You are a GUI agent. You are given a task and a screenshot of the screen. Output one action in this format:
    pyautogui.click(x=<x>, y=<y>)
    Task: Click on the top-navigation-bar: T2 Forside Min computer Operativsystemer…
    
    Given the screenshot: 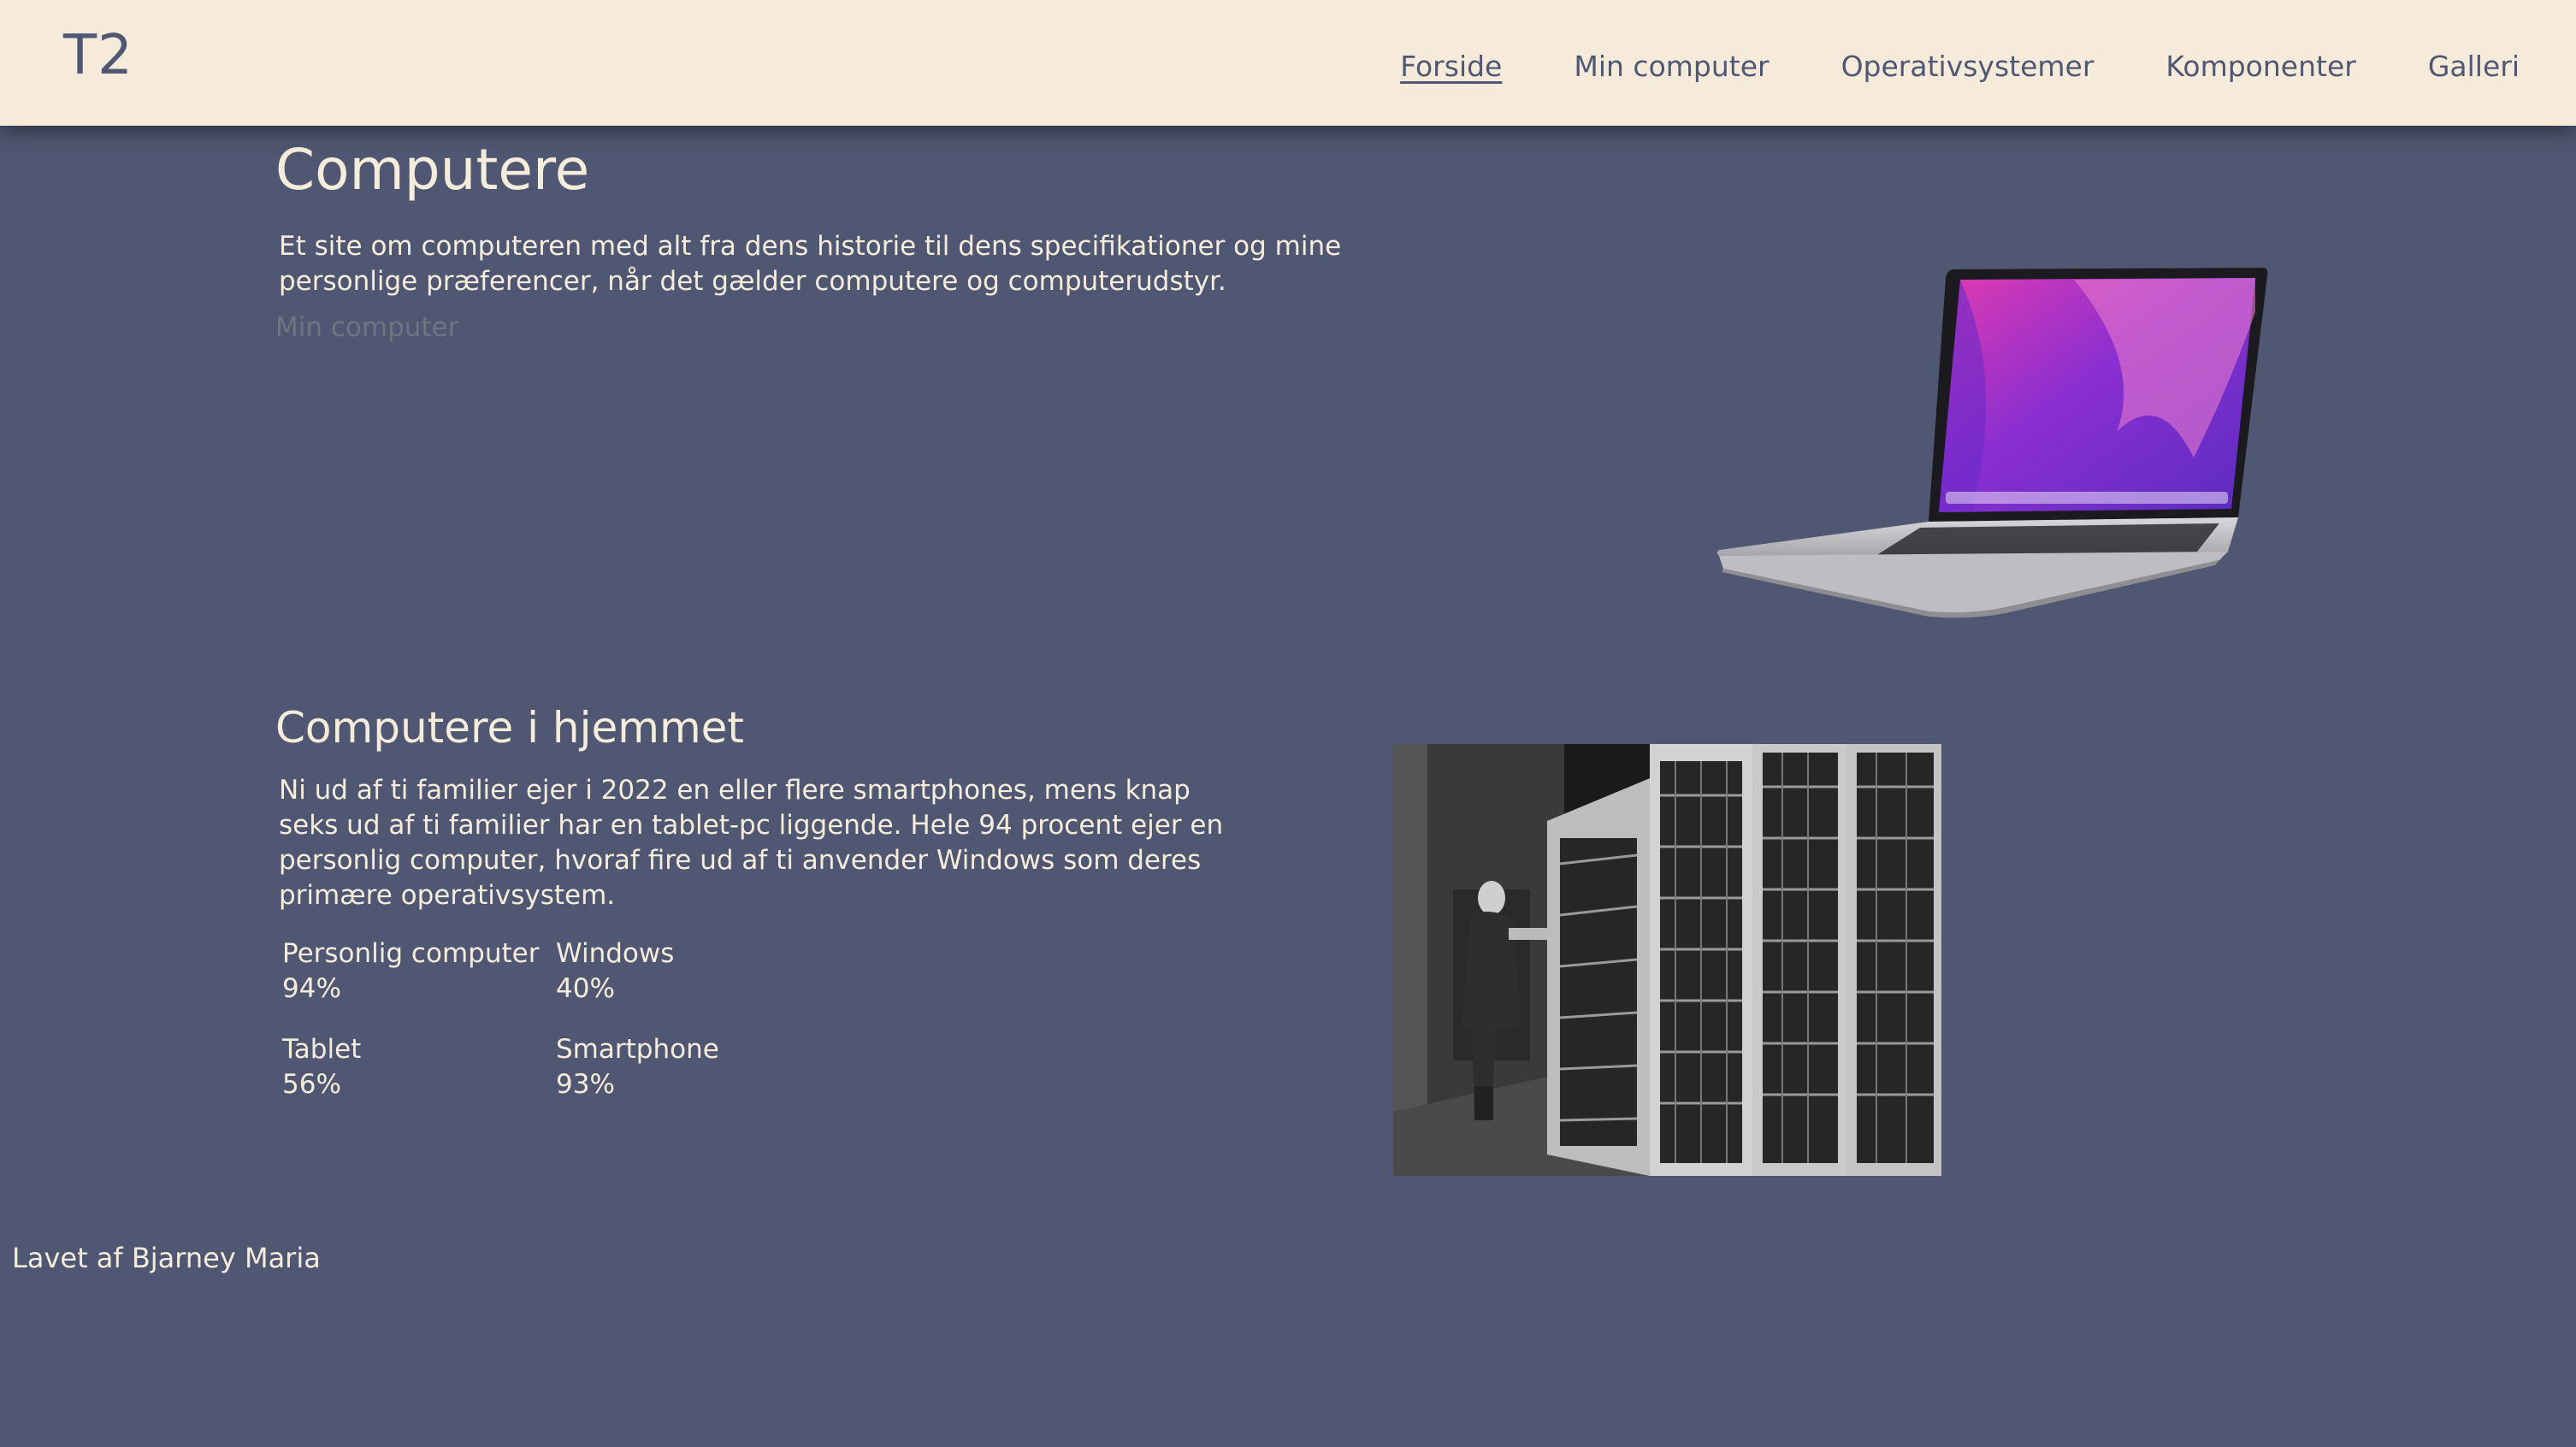 What is the action you would take?
    pyautogui.click(x=1288, y=63)
    